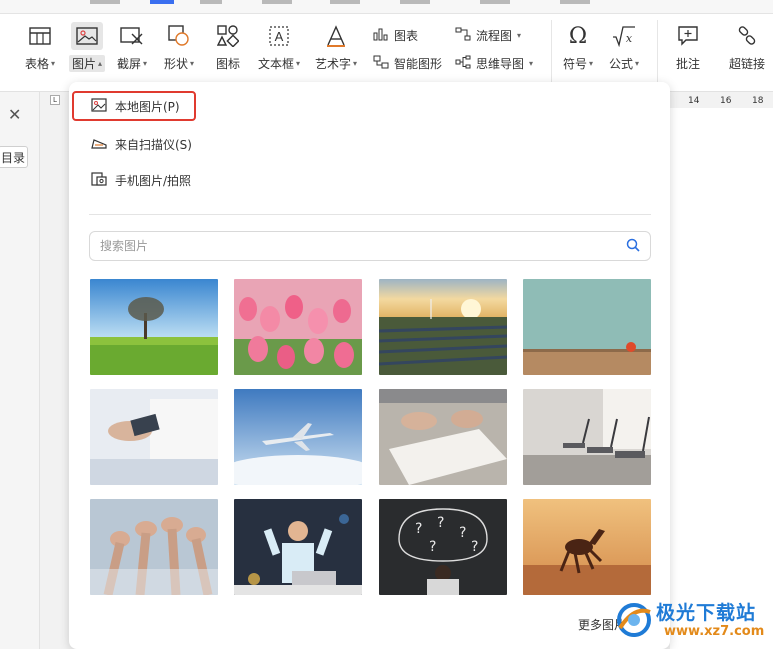  I want to click on chart-icon, so click(381, 35).